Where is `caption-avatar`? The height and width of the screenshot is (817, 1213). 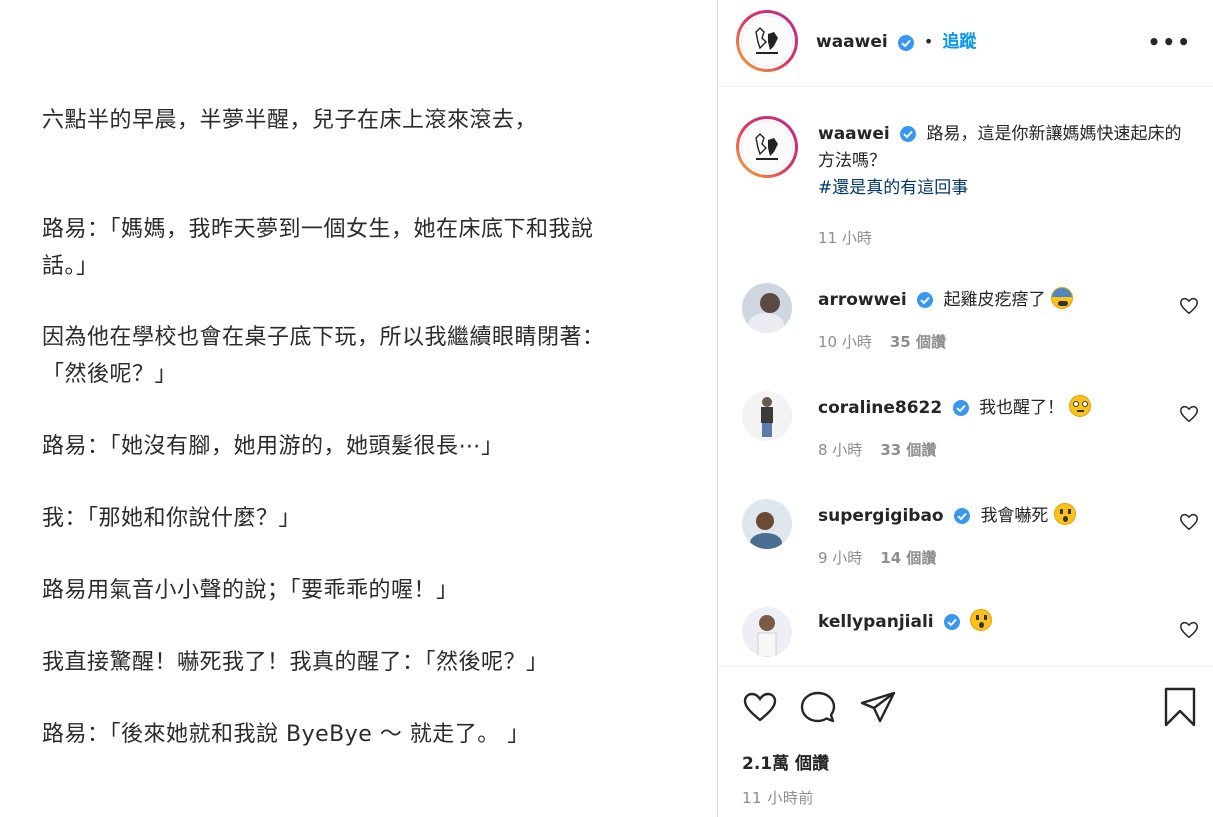
caption-avatar is located at coordinates (767, 147).